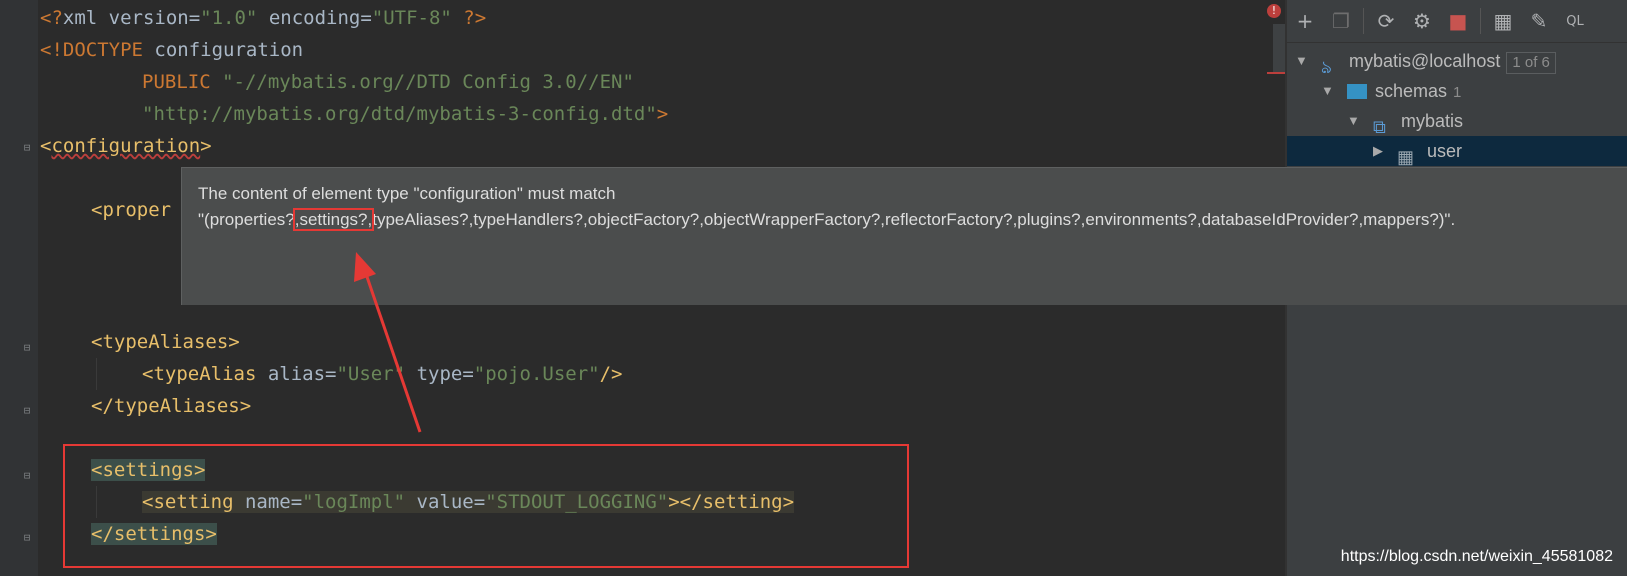 The width and height of the screenshot is (1627, 576). I want to click on console-icon: QL, so click(1575, 21).